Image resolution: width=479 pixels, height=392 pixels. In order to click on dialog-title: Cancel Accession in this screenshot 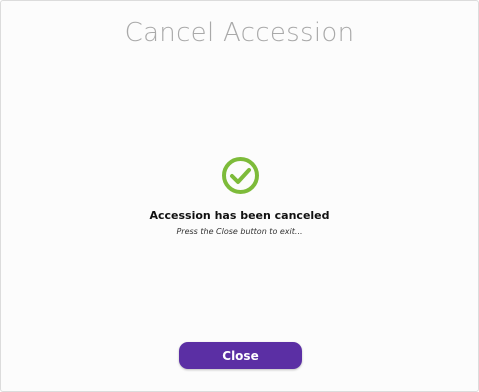, I will do `click(239, 33)`.